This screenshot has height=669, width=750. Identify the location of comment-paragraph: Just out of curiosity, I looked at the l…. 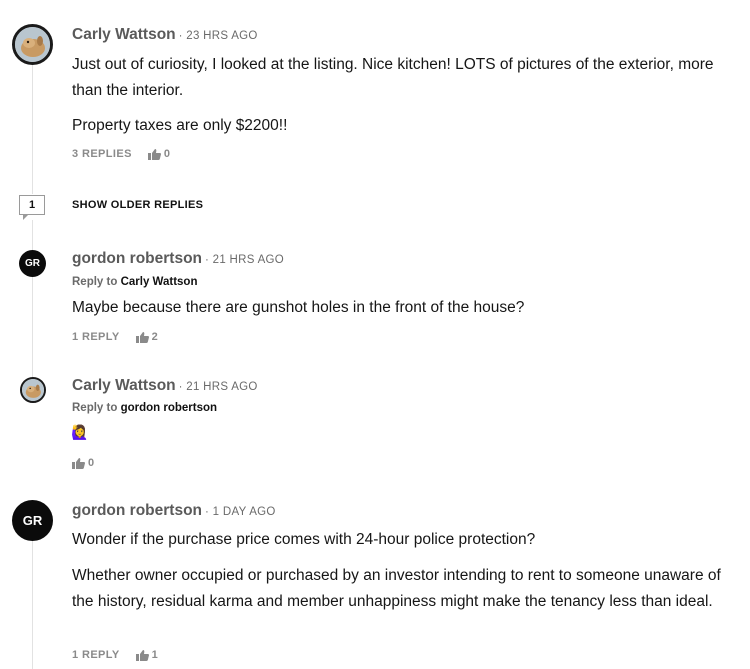
(393, 77).